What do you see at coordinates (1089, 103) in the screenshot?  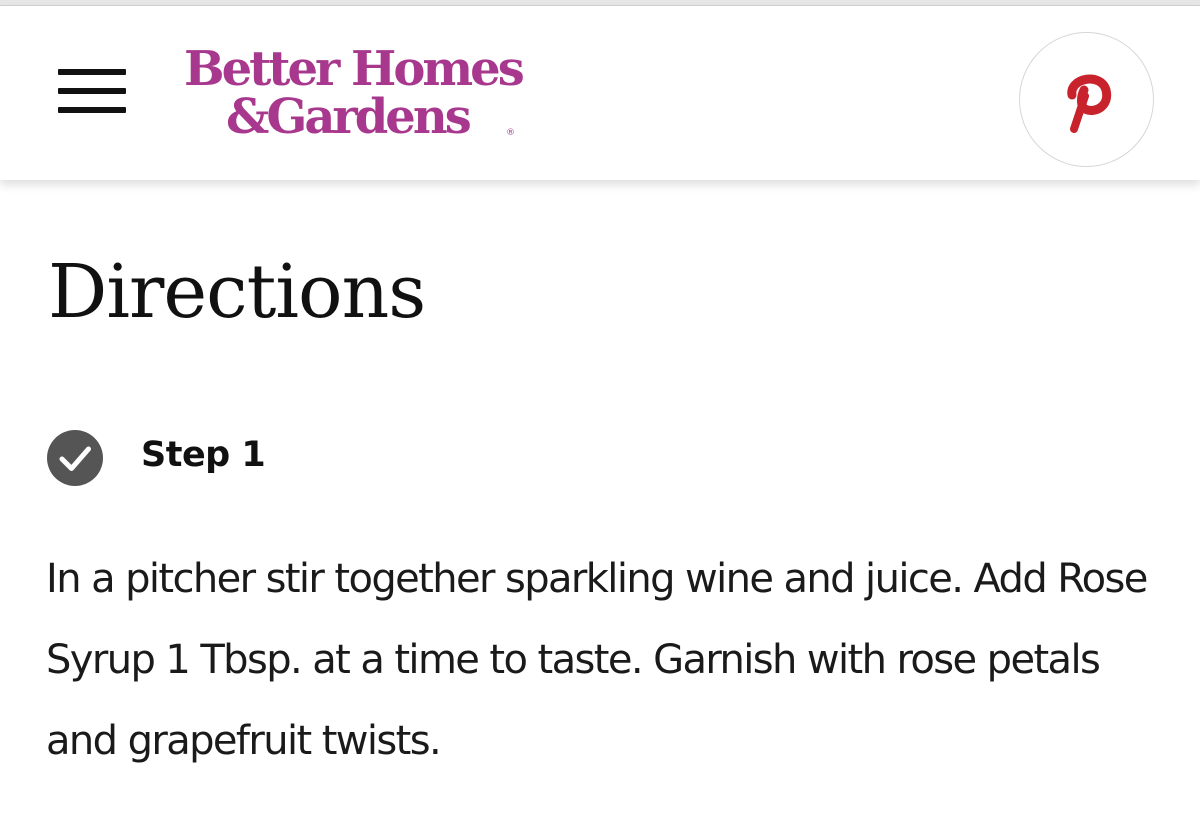 I see `pinterest-icon` at bounding box center [1089, 103].